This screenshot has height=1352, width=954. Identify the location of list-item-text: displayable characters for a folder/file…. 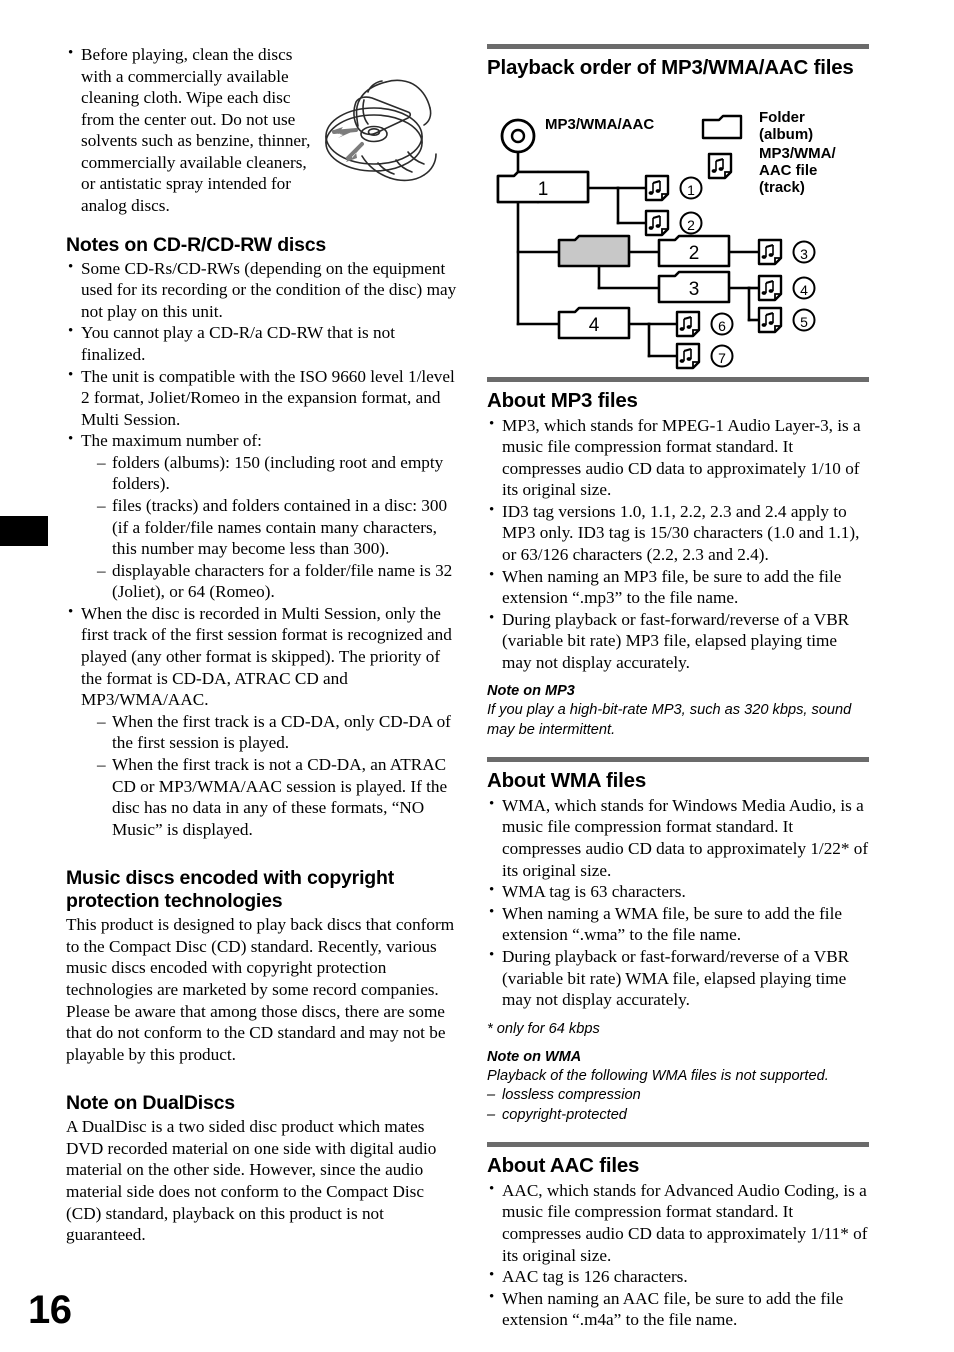
(282, 581).